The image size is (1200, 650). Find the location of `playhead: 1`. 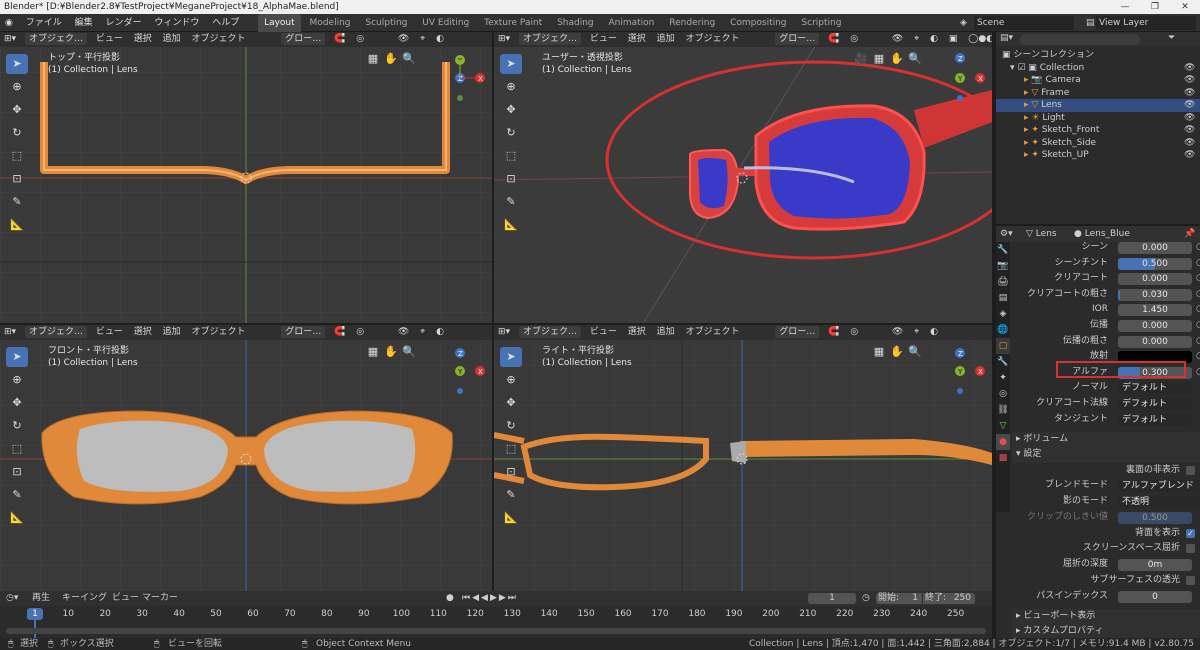

playhead: 1 is located at coordinates (35, 614).